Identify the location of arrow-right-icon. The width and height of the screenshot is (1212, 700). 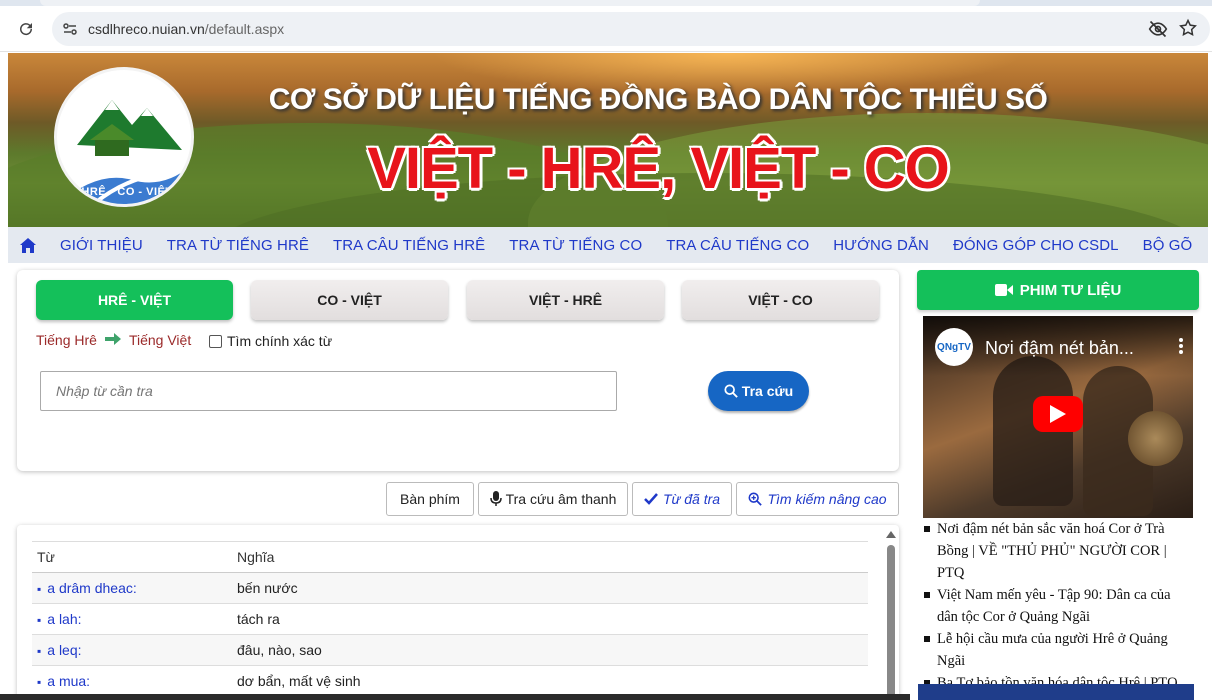
(112, 340).